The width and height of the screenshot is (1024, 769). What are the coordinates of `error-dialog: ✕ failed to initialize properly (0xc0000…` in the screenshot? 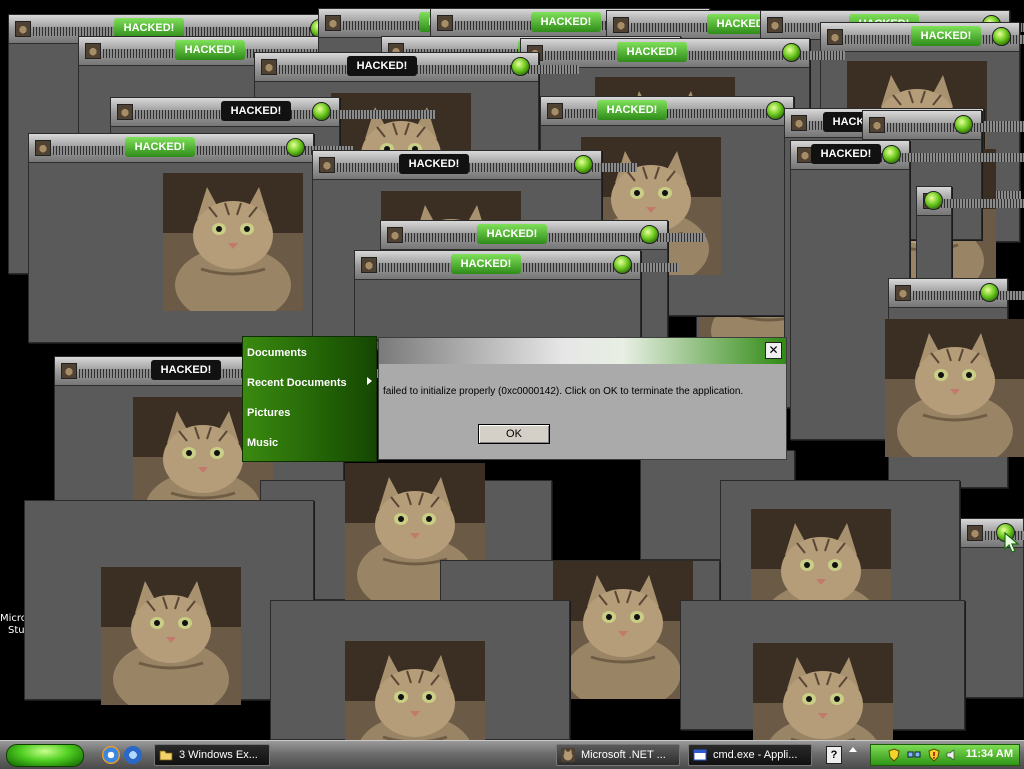 It's located at (582, 398).